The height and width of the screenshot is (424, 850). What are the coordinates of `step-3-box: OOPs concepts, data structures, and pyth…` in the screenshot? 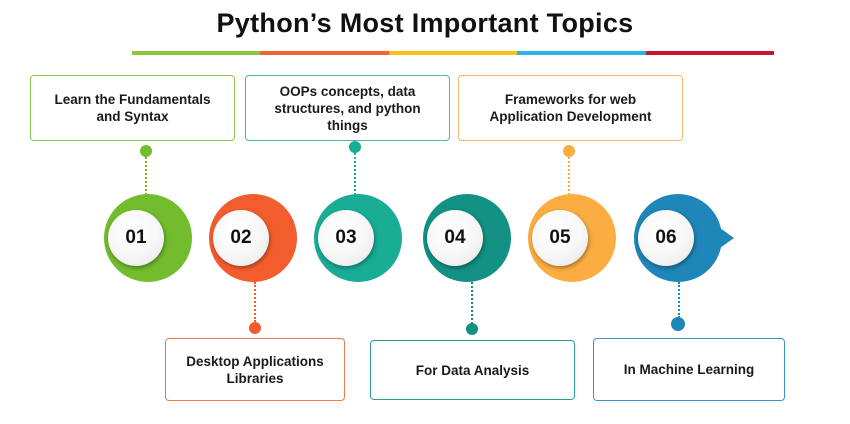 It's located at (347, 108).